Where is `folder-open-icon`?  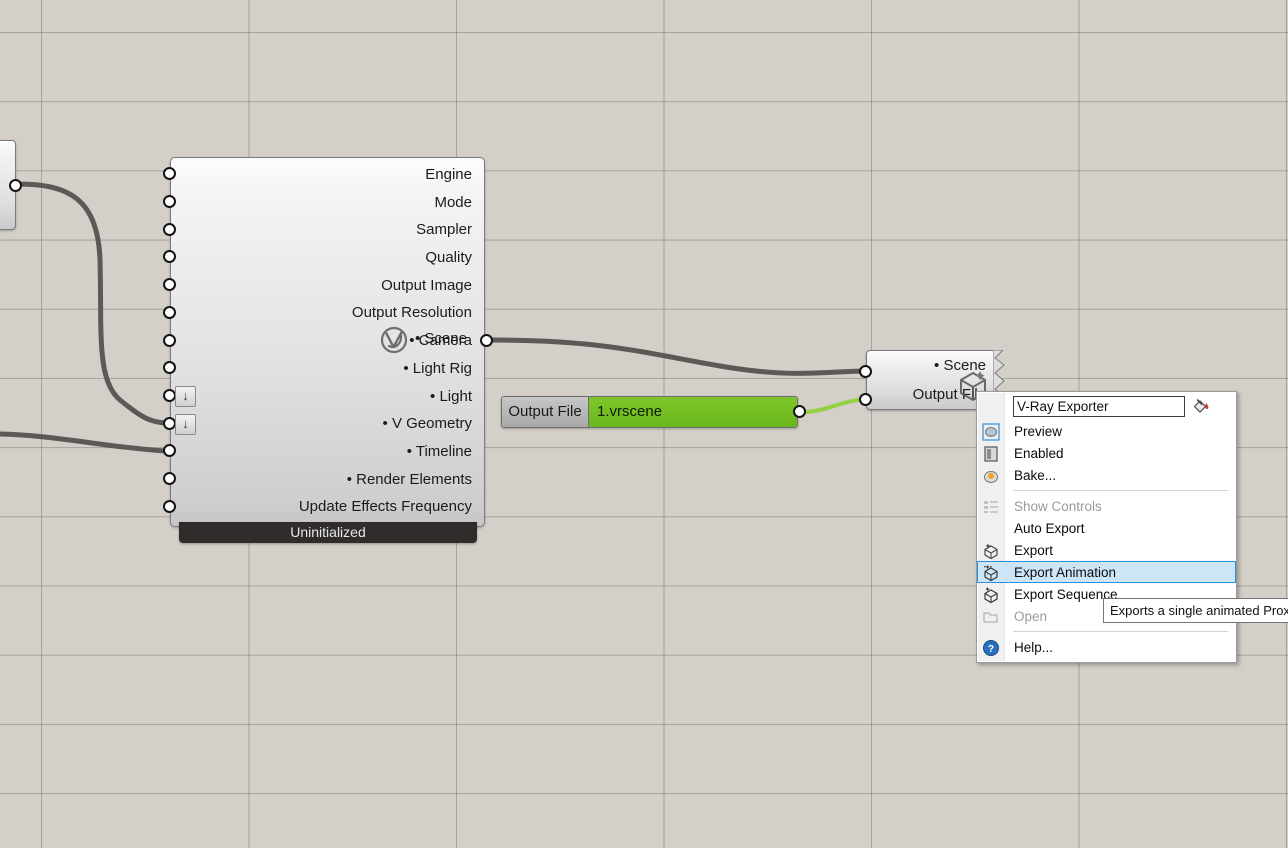
folder-open-icon is located at coordinates (991, 617).